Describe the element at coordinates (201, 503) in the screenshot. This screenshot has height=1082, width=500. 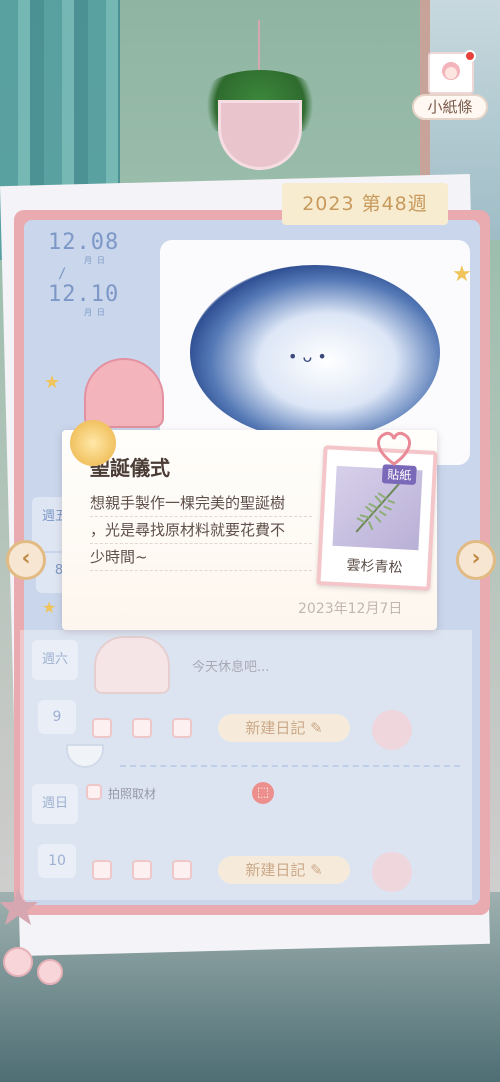
I see `popup-body-line: 想親手製作一棵完美的聖誕樹` at that location.